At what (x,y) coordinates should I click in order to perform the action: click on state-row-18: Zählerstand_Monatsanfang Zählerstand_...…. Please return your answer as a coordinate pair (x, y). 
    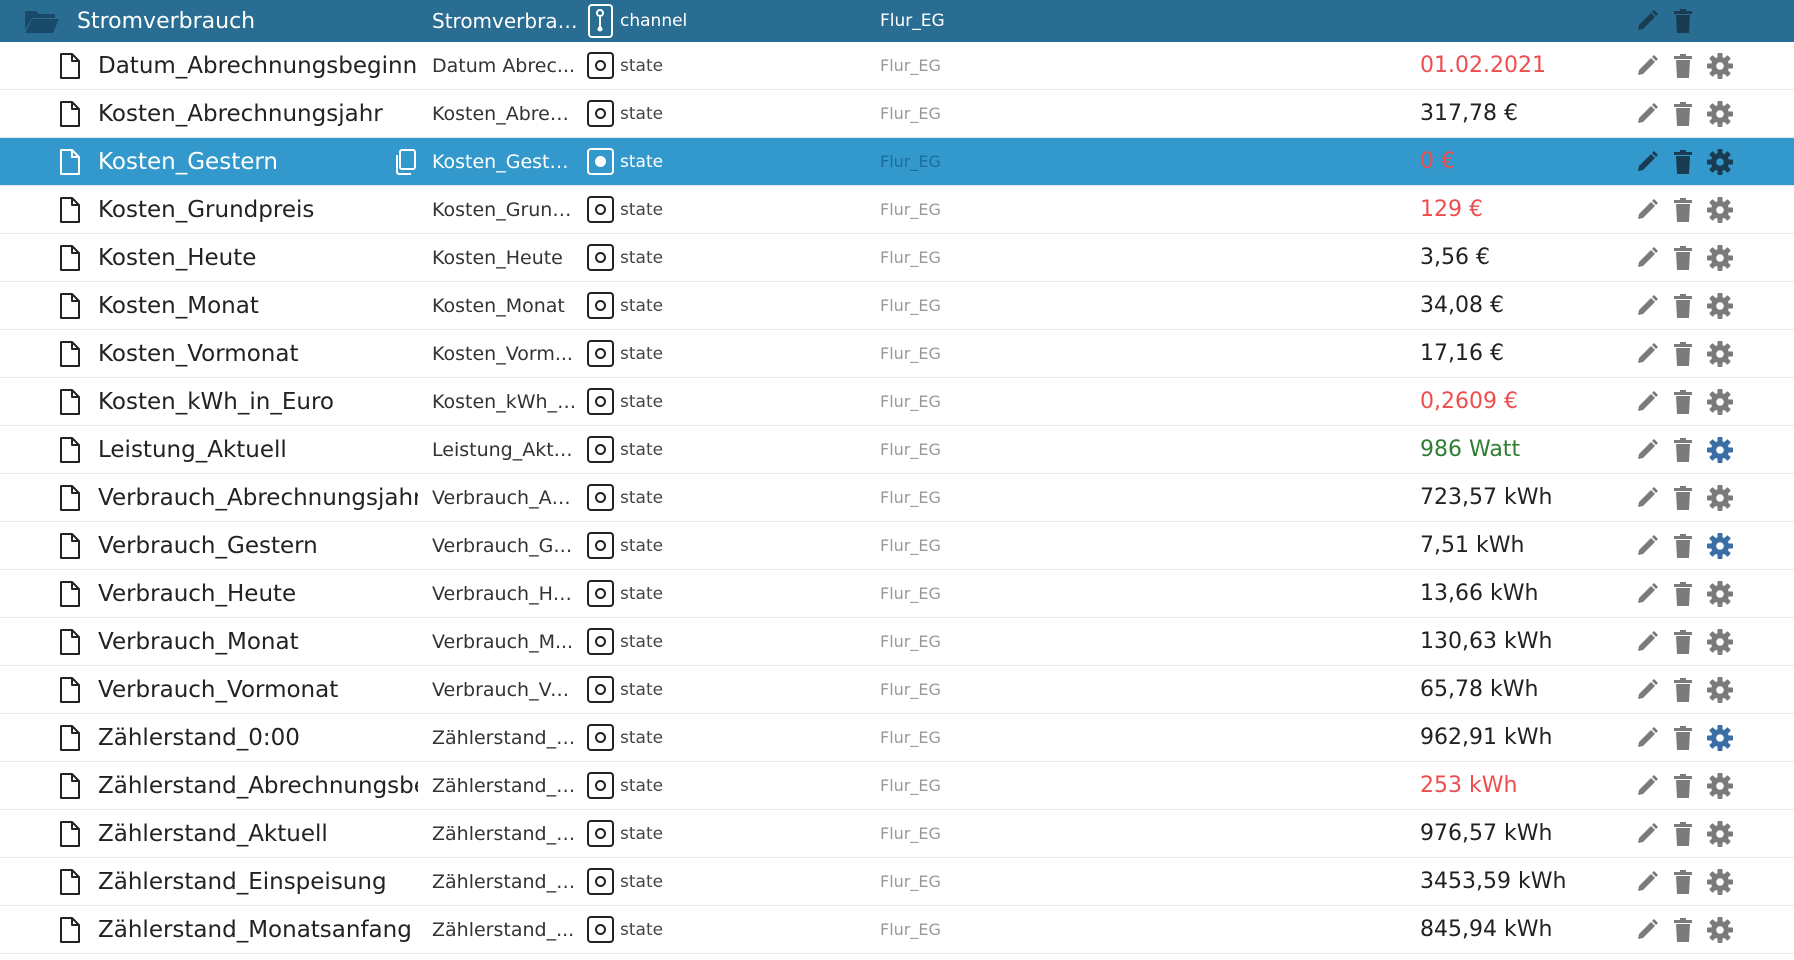
    Looking at the image, I should click on (897, 930).